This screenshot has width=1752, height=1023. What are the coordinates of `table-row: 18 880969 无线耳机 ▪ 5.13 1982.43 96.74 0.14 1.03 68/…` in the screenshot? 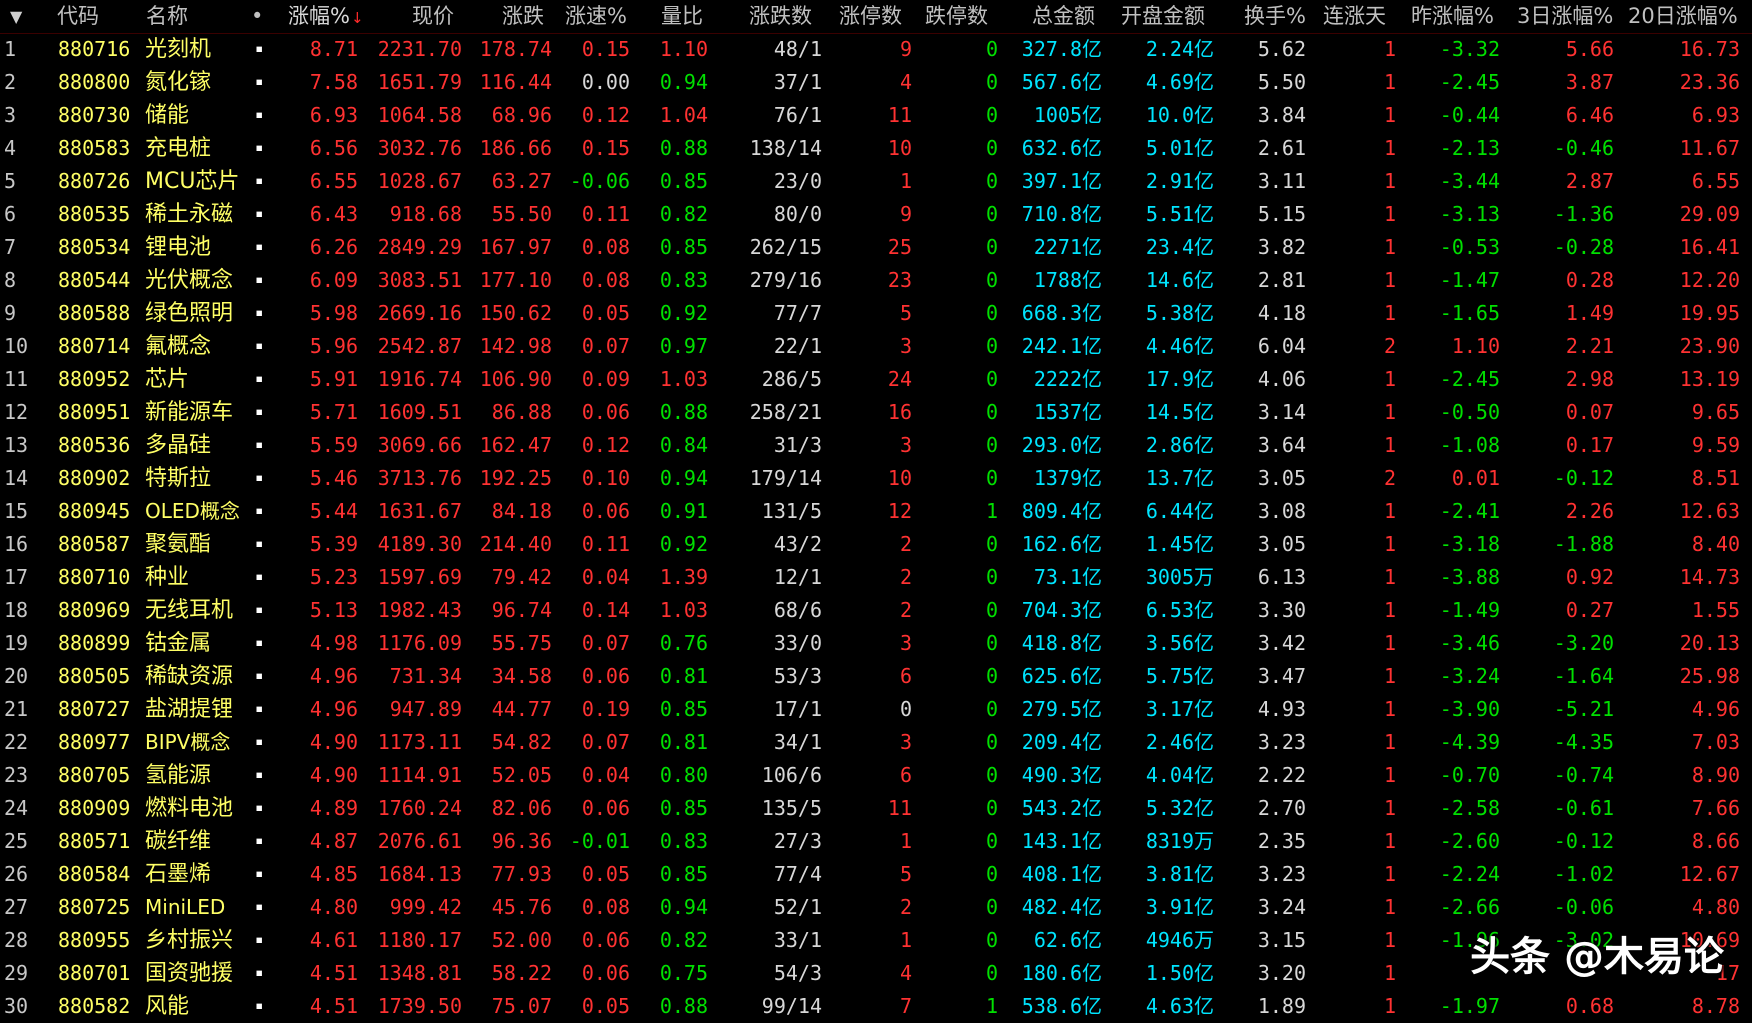 It's located at (876, 610).